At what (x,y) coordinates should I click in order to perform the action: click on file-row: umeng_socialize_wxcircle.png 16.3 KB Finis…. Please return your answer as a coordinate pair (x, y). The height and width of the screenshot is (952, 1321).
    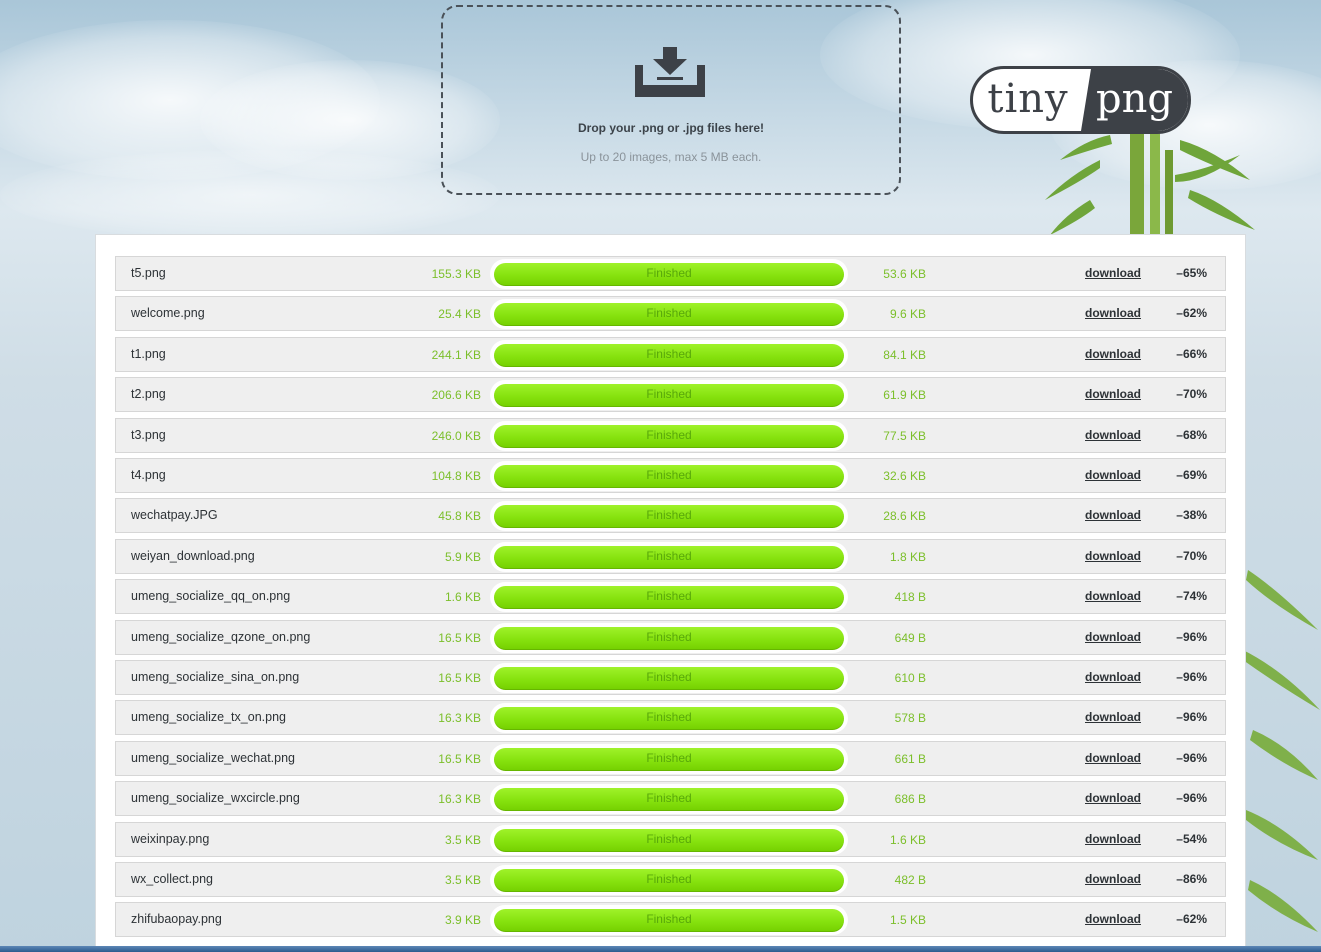
    Looking at the image, I should click on (670, 798).